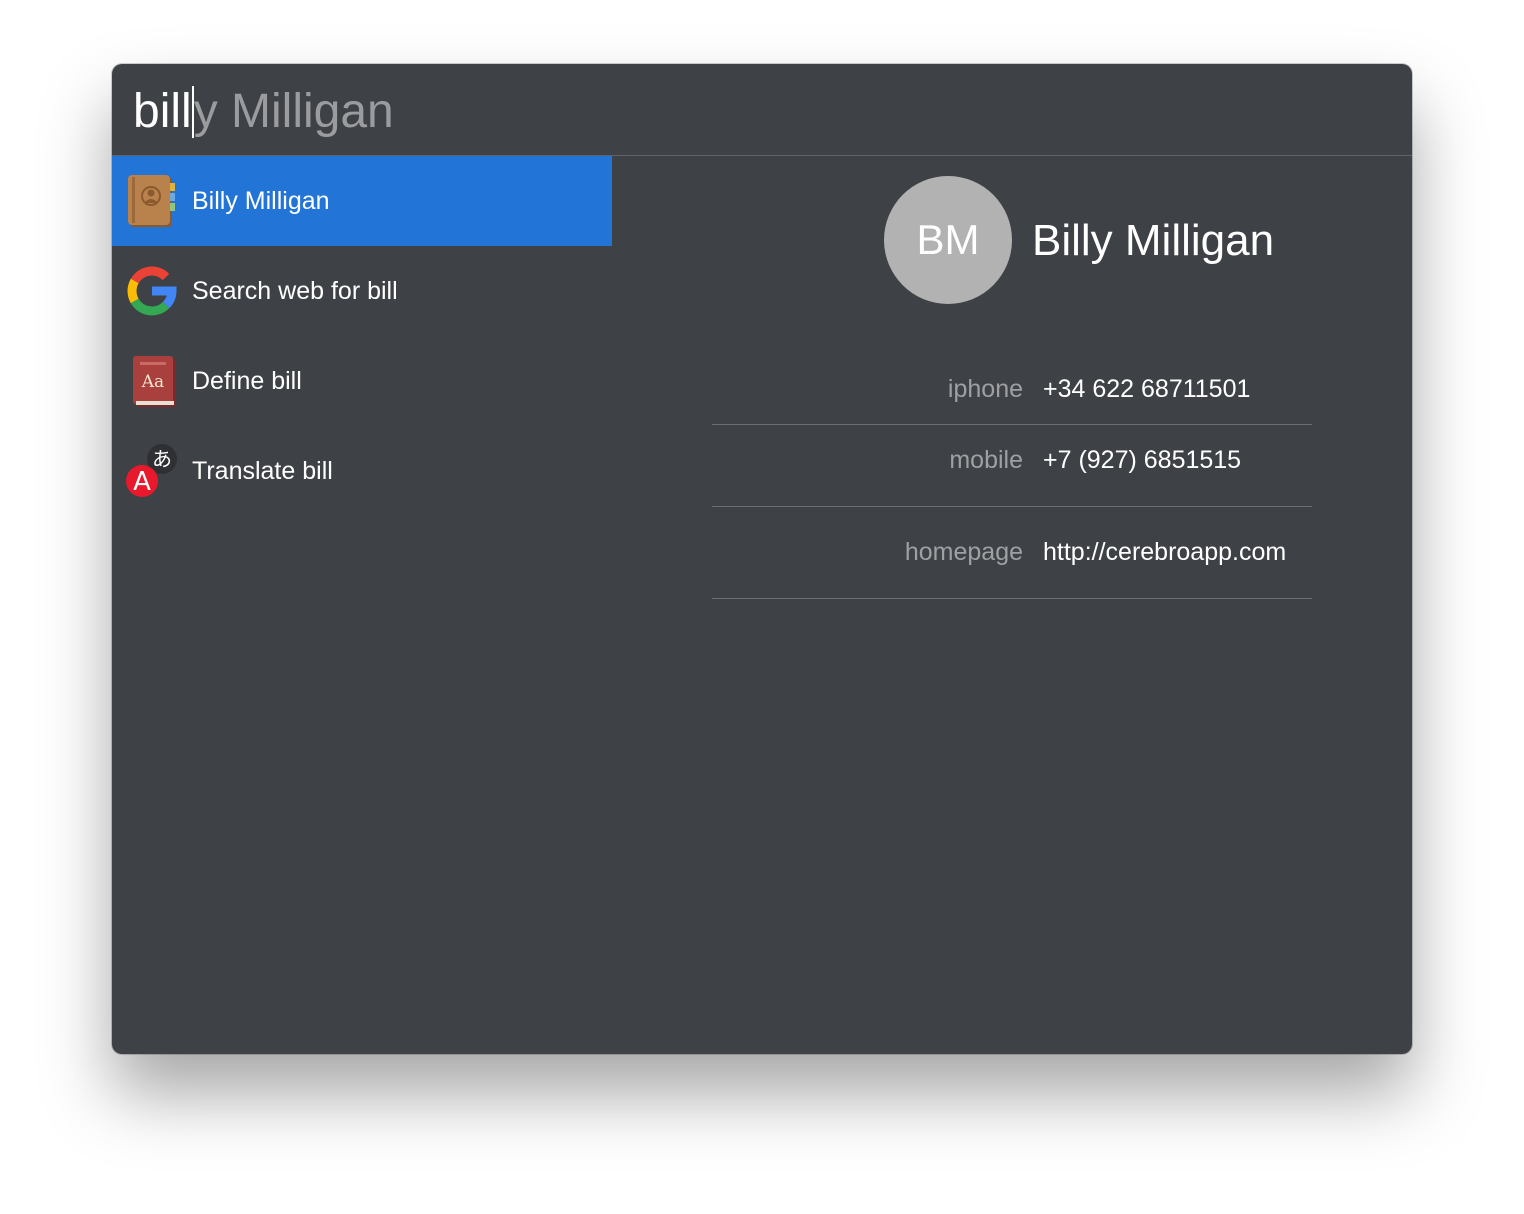  Describe the element at coordinates (247, 381) in the screenshot. I see `result-label: Define bill` at that location.